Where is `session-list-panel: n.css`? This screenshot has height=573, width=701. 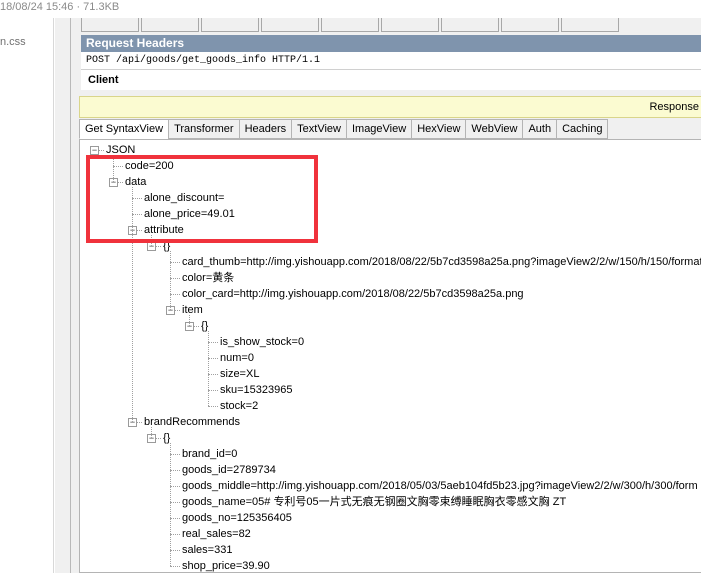 session-list-panel: n.css is located at coordinates (27, 295).